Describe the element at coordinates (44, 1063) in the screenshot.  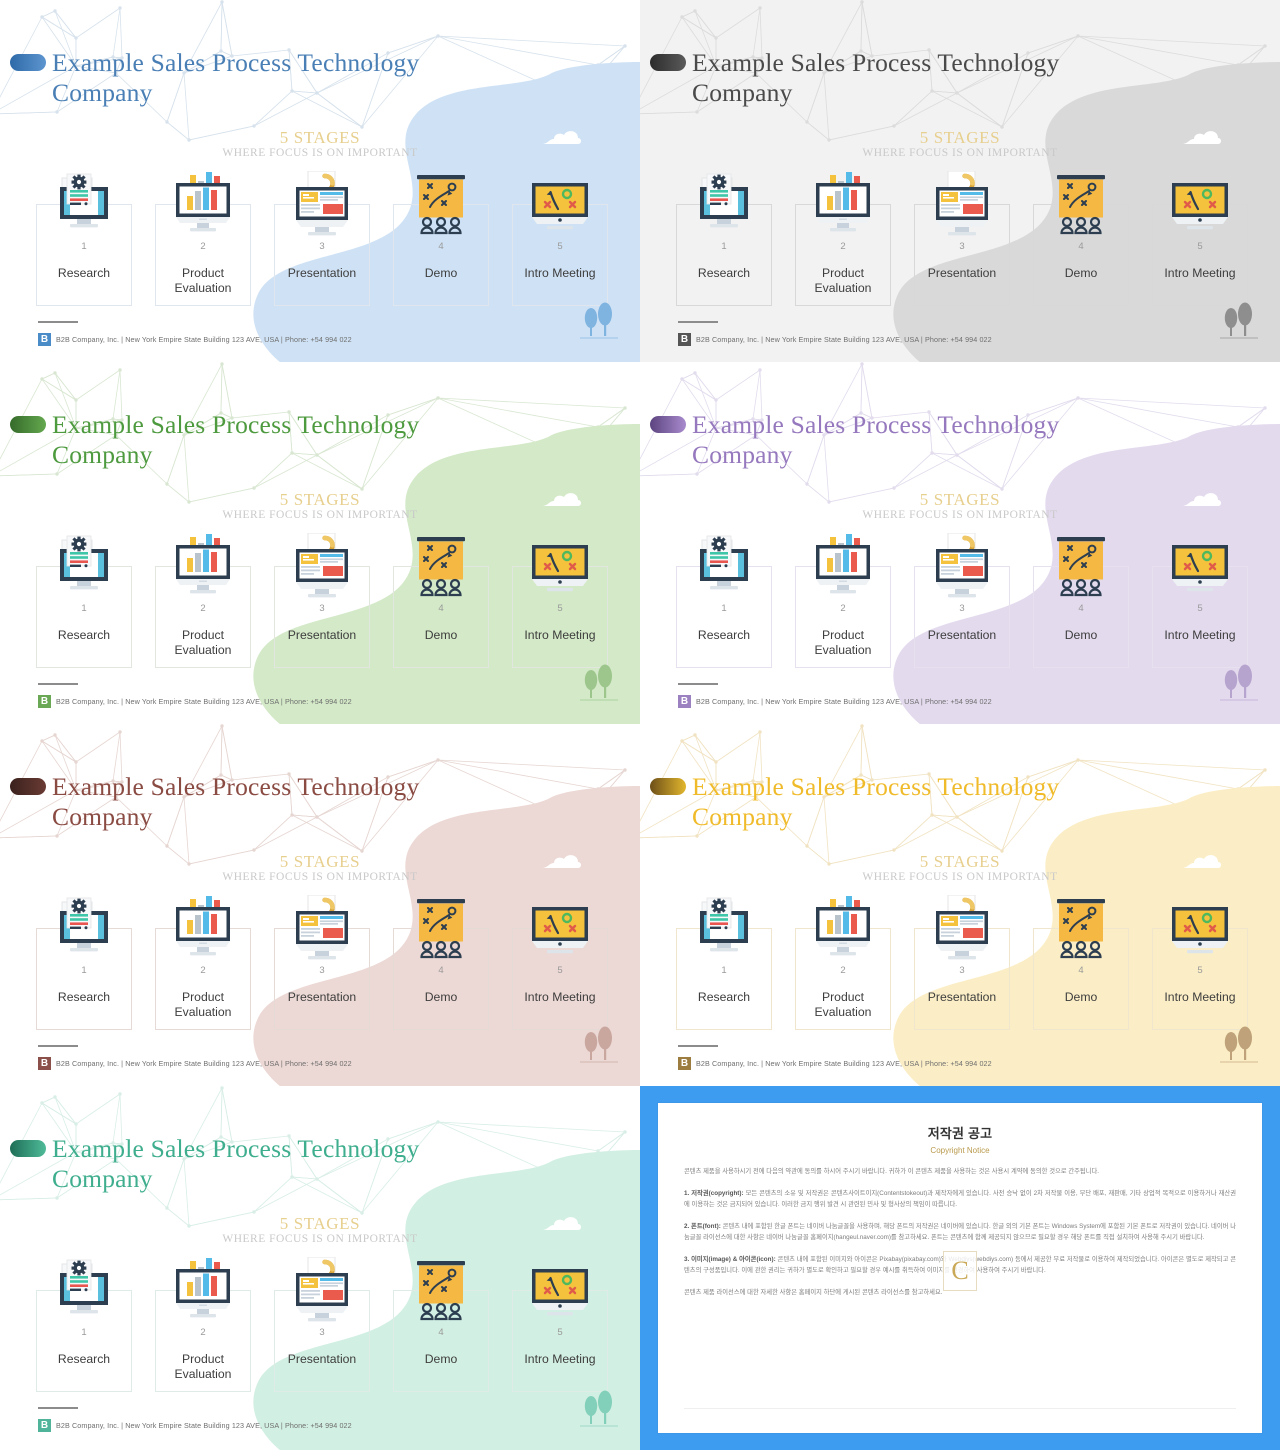
I see `brand-logo-icon: B` at that location.